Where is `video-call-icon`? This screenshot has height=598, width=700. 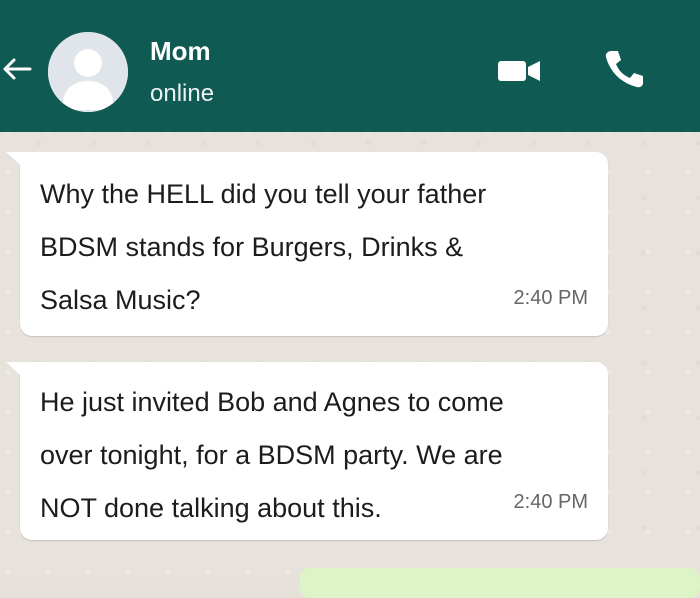 video-call-icon is located at coordinates (519, 71).